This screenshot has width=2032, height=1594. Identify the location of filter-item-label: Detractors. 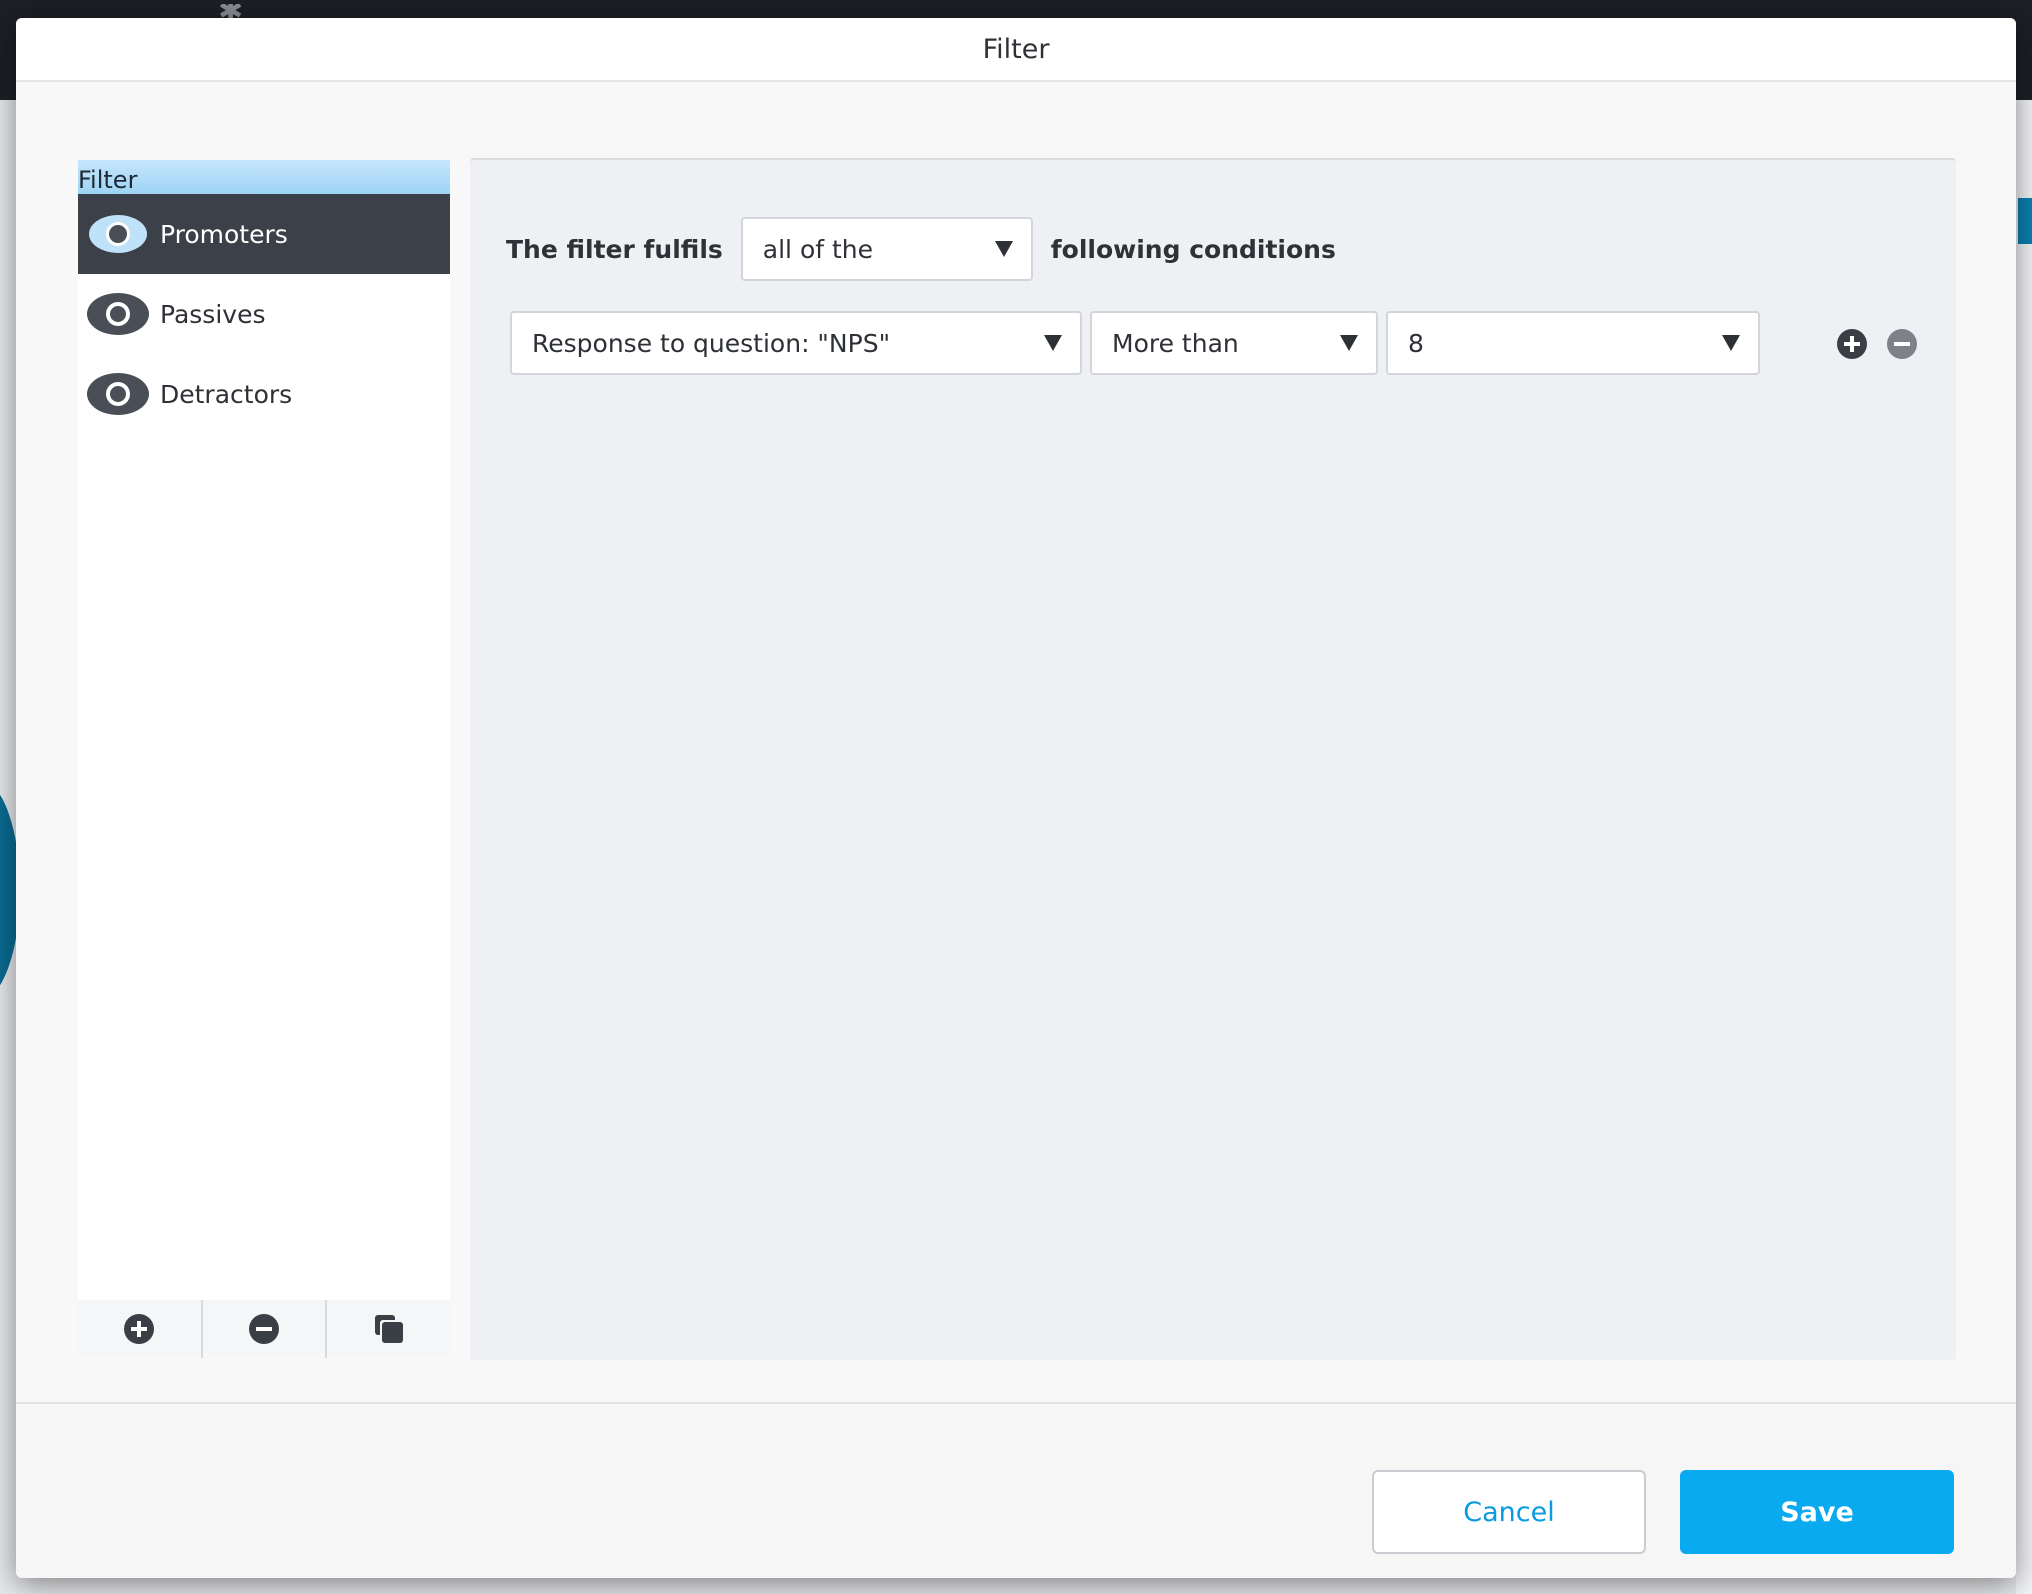
(226, 394).